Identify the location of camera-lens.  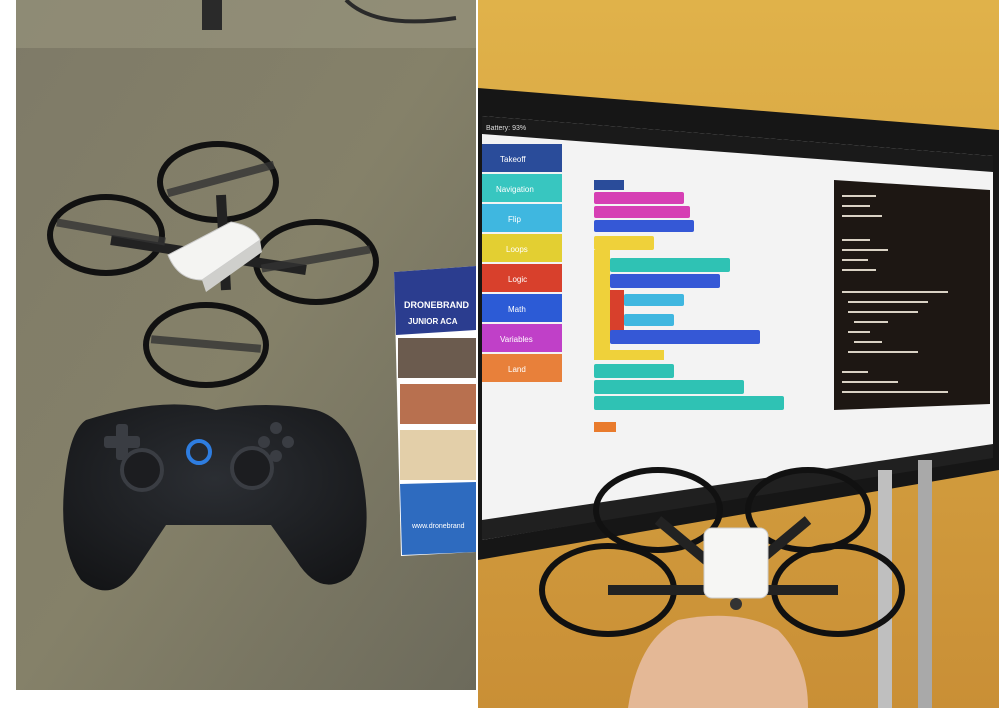
(736, 604).